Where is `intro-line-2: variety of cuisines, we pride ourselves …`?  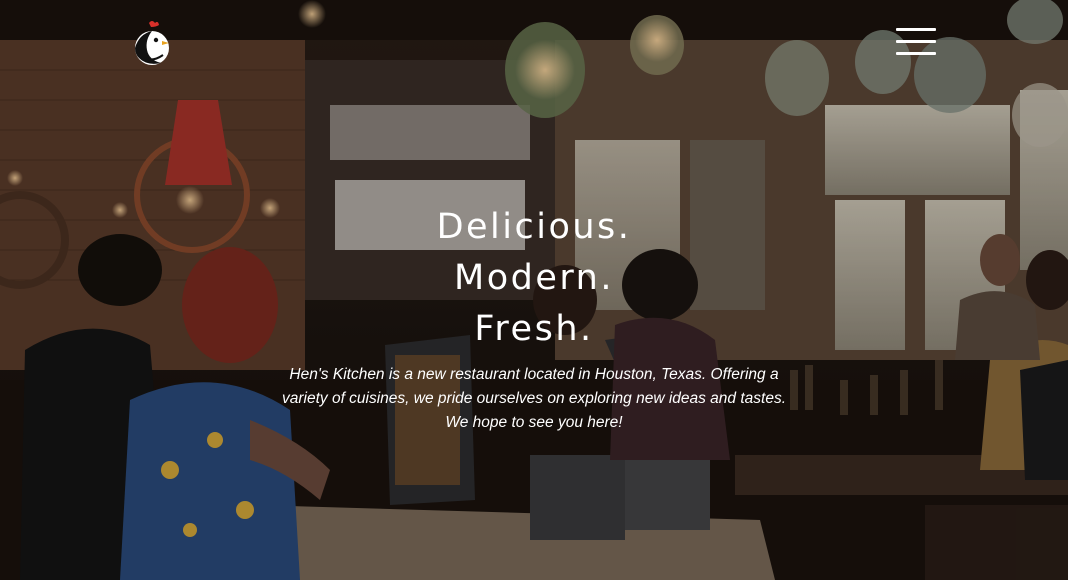 intro-line-2: variety of cuisines, we pride ourselves … is located at coordinates (534, 398).